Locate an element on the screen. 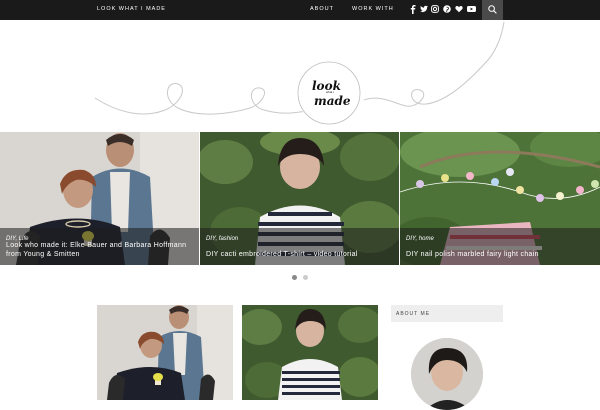 This screenshot has width=600, height=410. slide-3-category: DIY, home is located at coordinates (420, 239).